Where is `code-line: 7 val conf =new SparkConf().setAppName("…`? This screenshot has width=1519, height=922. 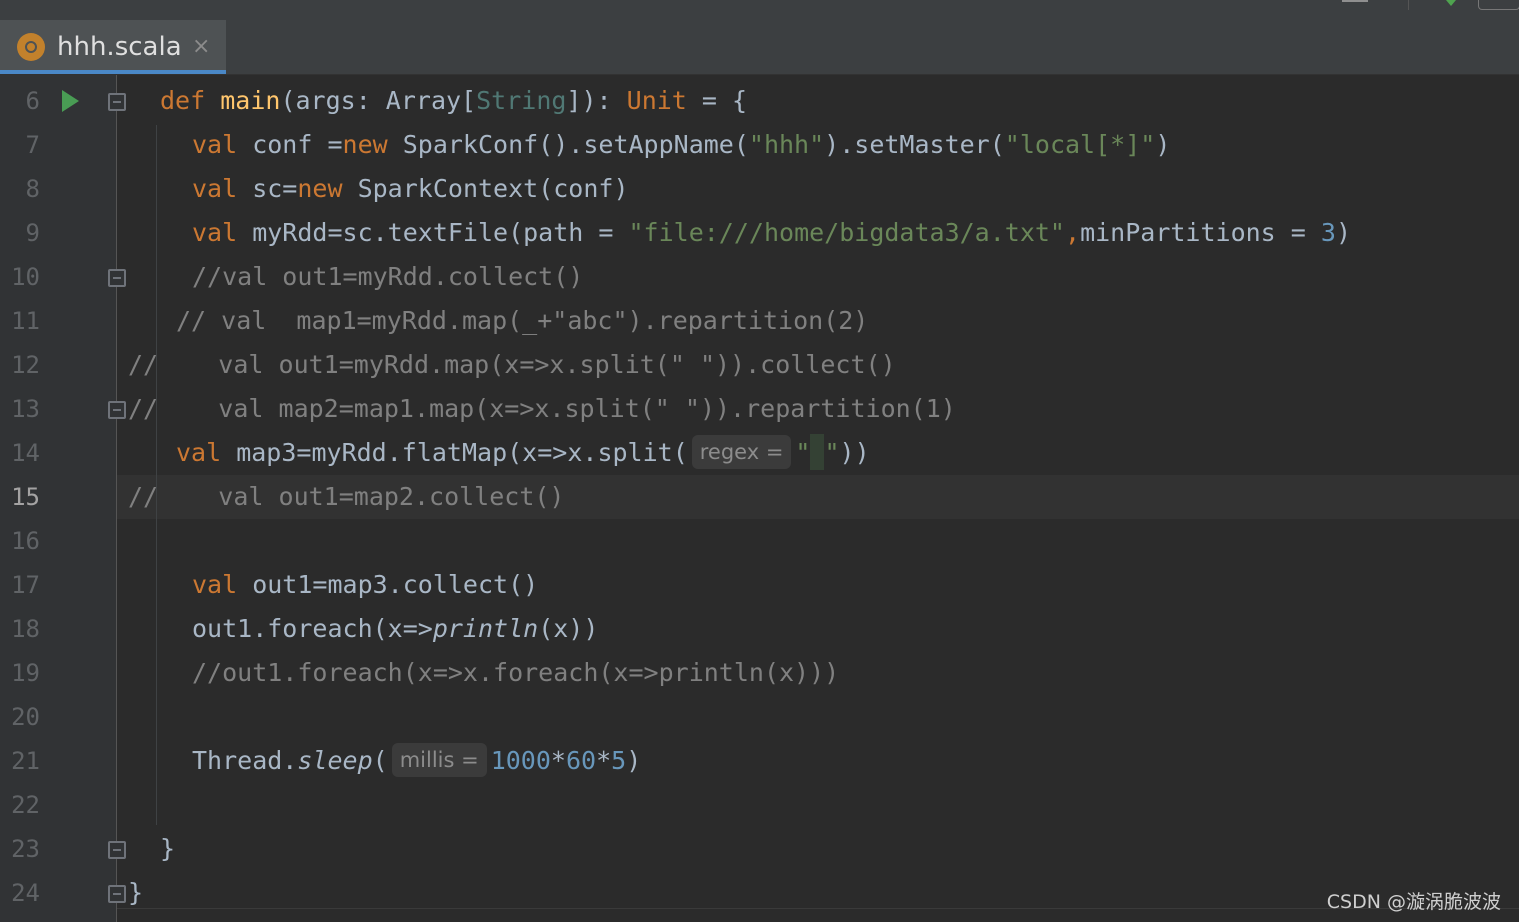
code-line: 7 val conf =new SparkConf().setAppName("… is located at coordinates (759, 145).